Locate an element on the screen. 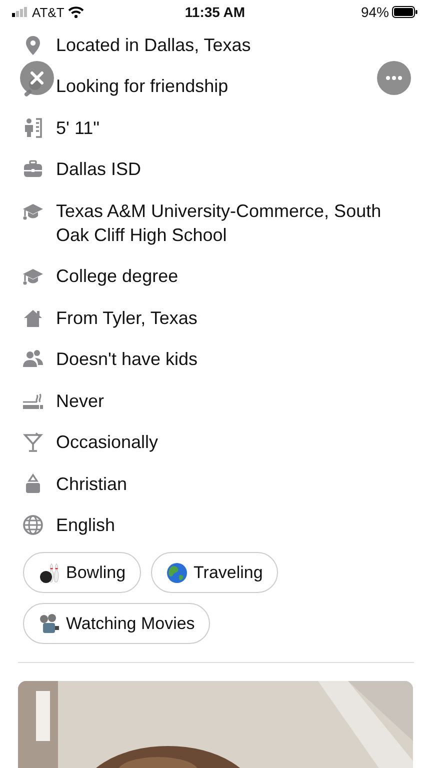  detail-text: College degree is located at coordinates (117, 276).